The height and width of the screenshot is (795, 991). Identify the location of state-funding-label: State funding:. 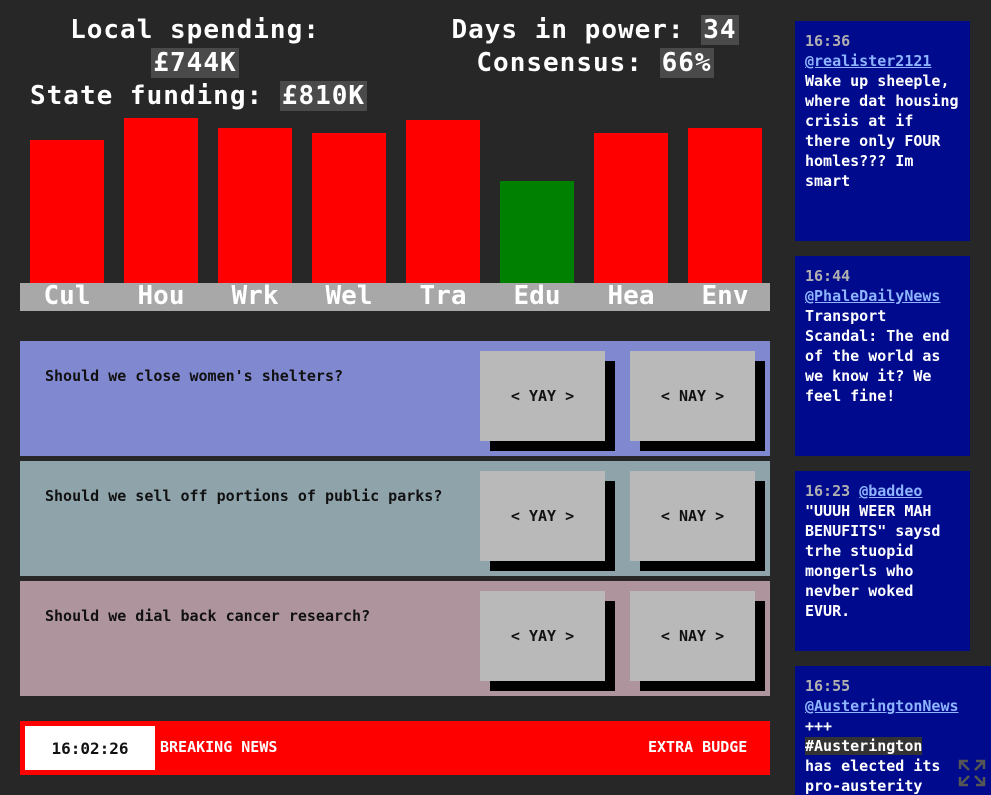
(147, 96).